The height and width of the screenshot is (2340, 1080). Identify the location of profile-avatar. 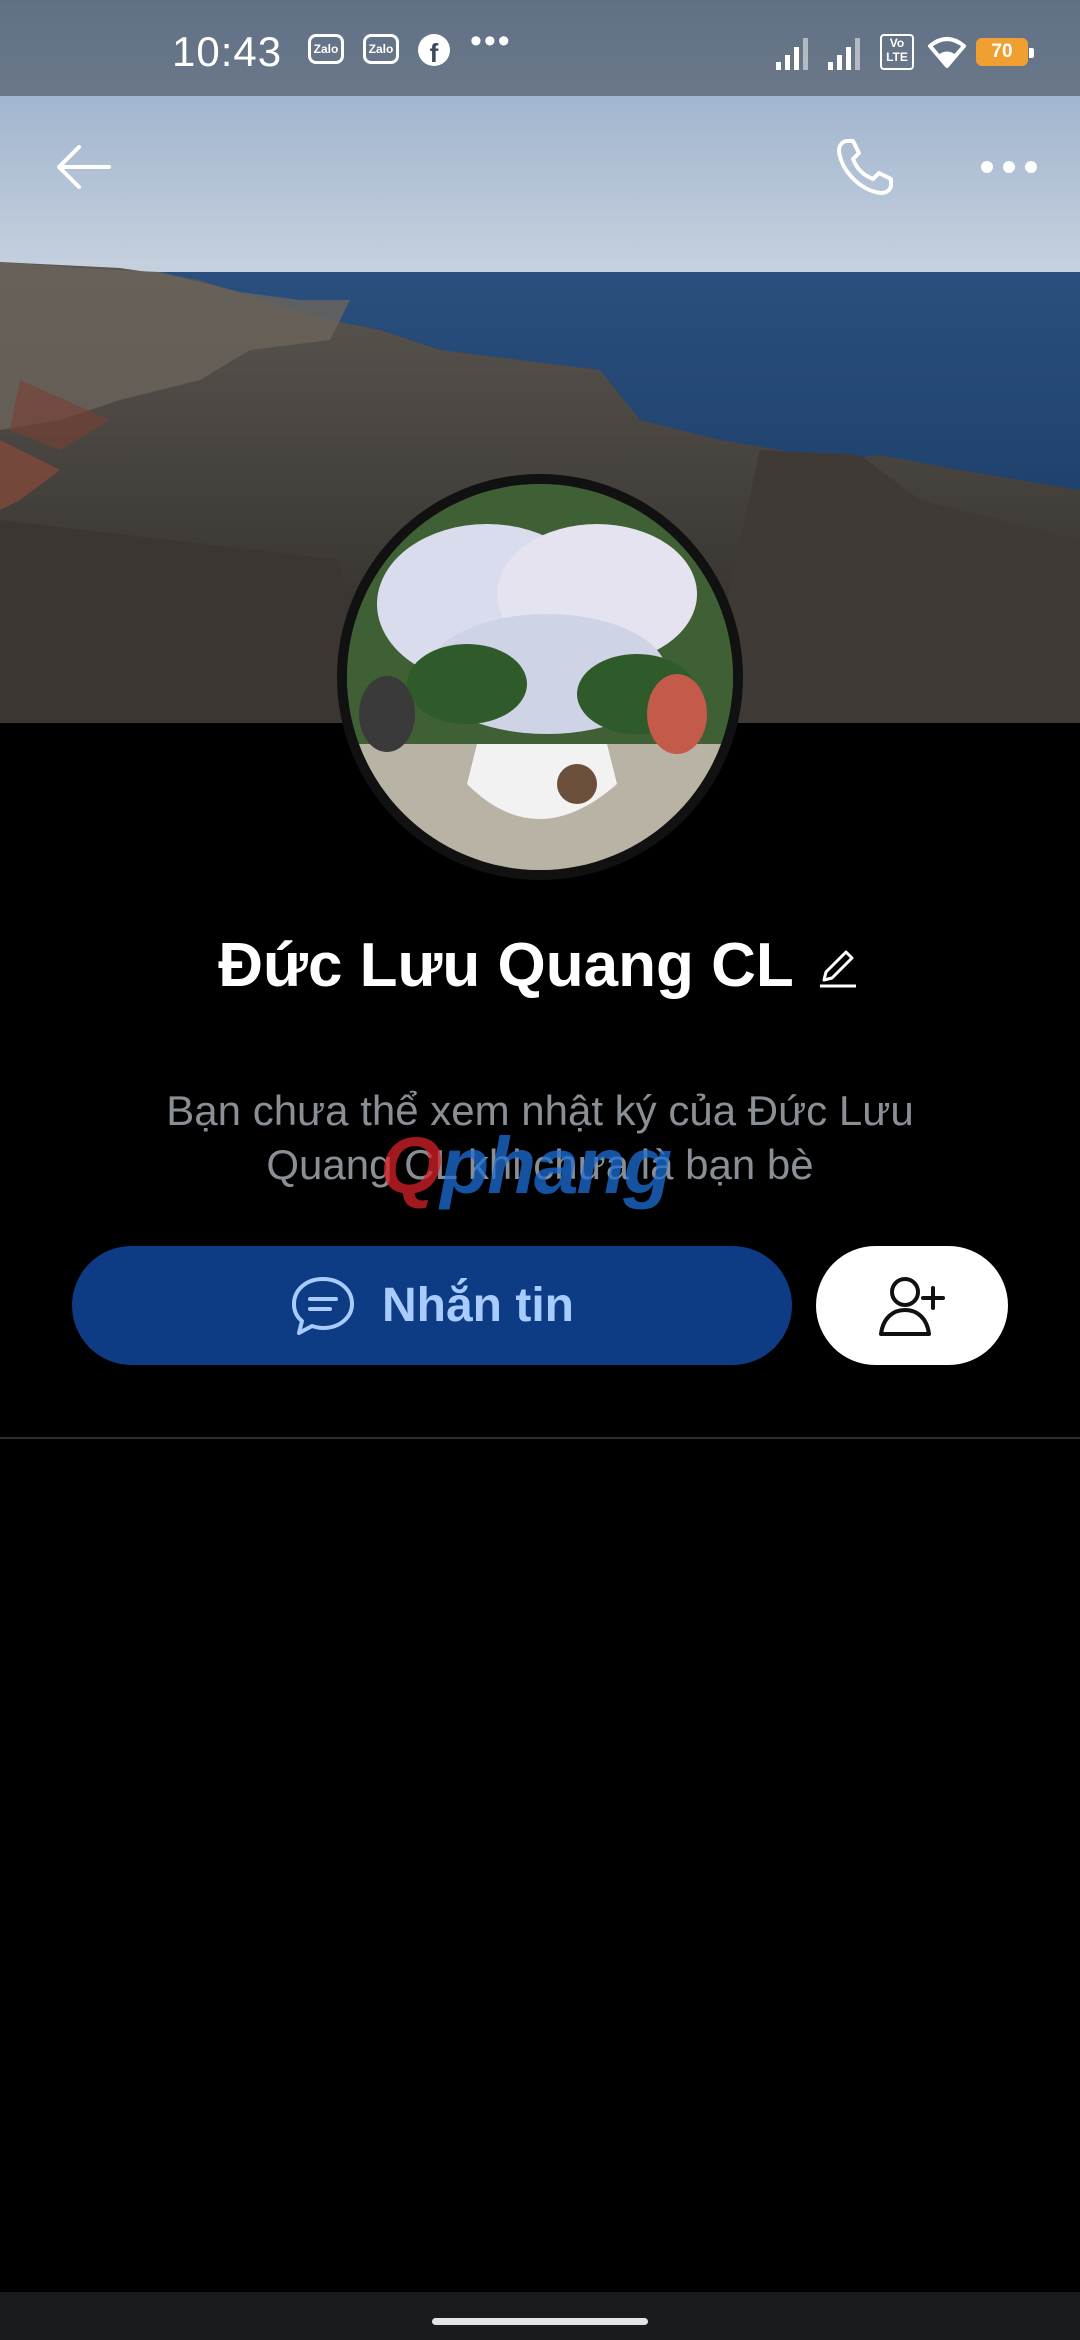
(540, 677).